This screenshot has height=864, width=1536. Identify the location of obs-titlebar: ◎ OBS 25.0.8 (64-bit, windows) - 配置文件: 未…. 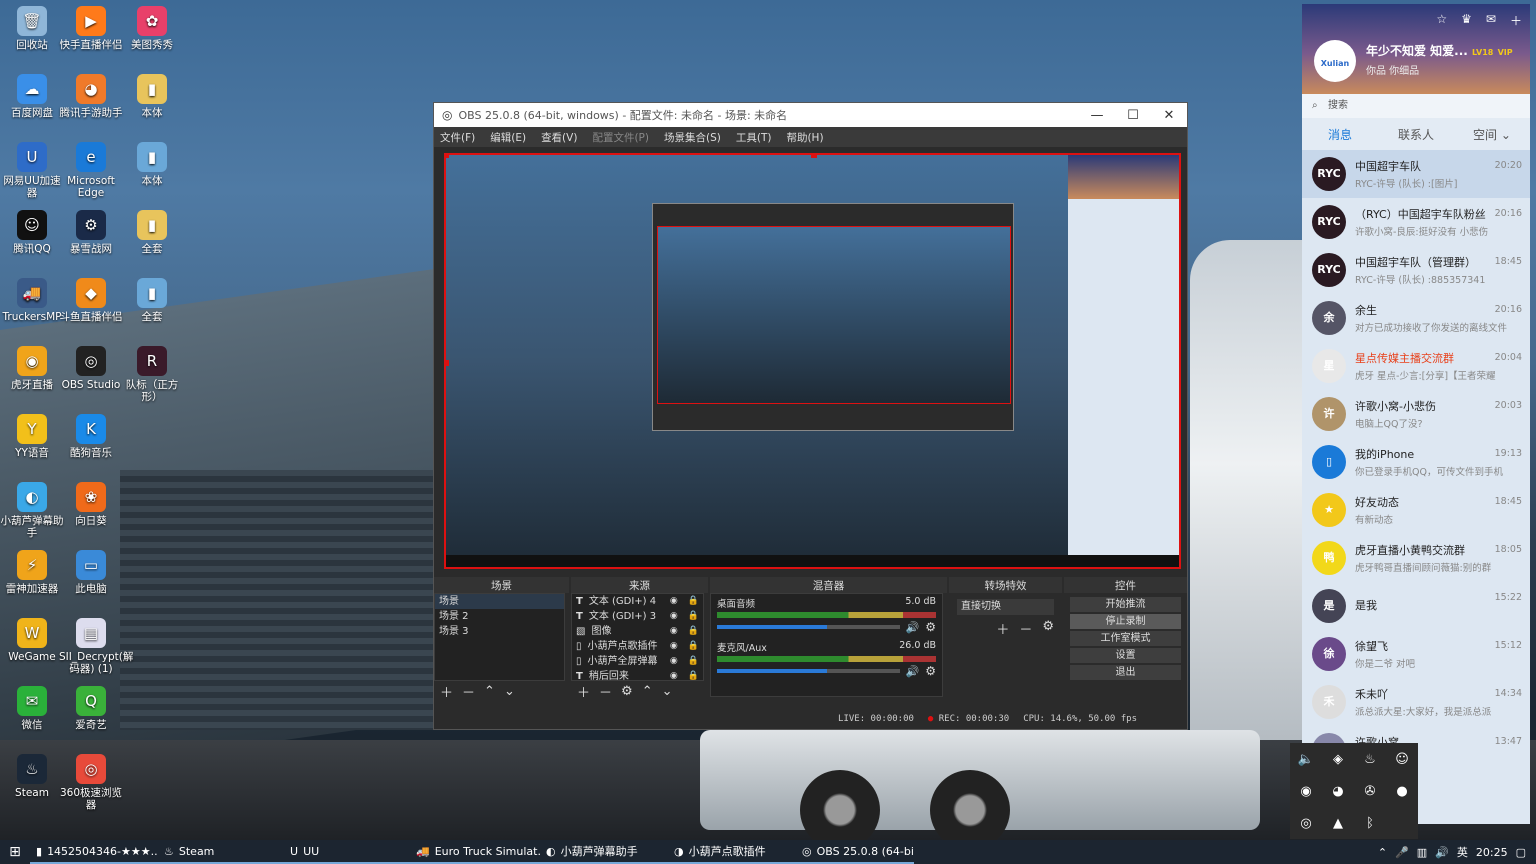
(810, 115).